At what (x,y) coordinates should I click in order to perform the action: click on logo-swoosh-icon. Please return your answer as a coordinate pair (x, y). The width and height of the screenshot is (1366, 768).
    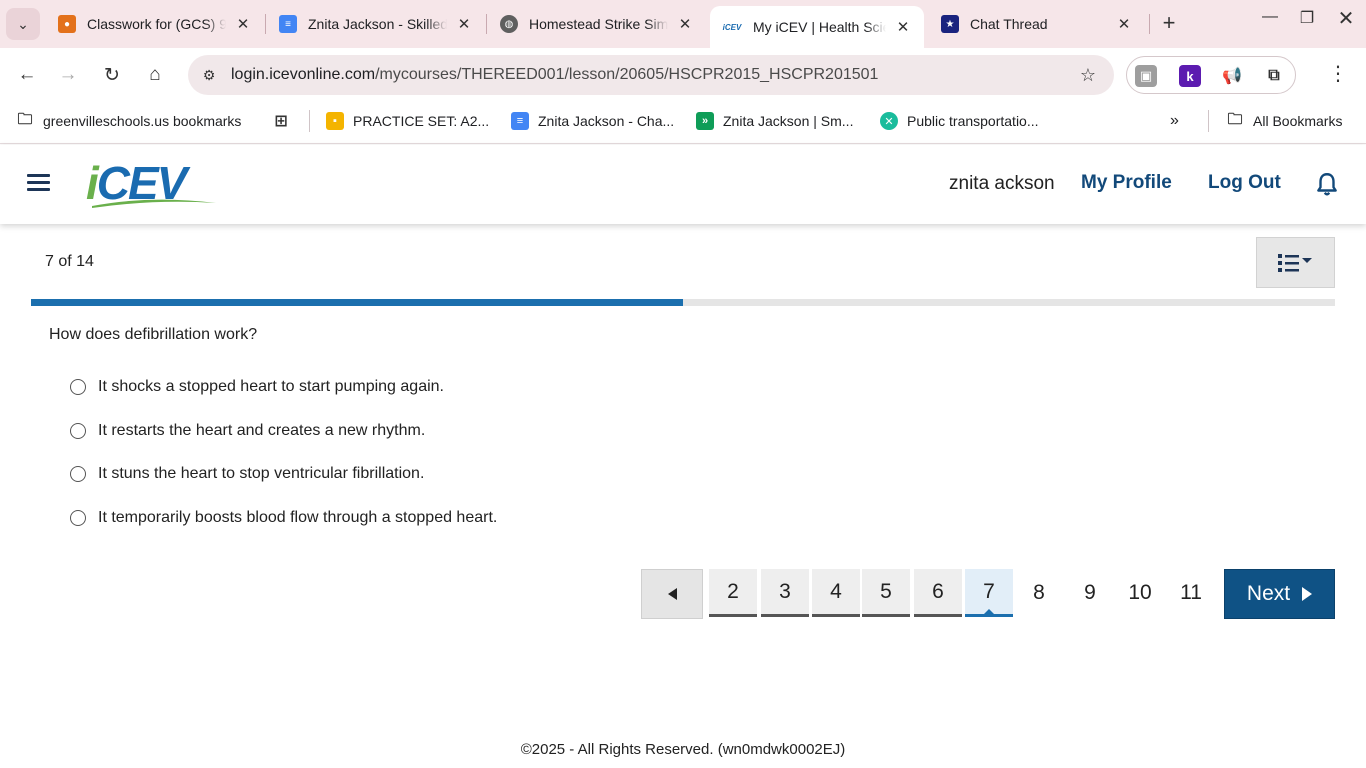
    Looking at the image, I should click on (154, 203).